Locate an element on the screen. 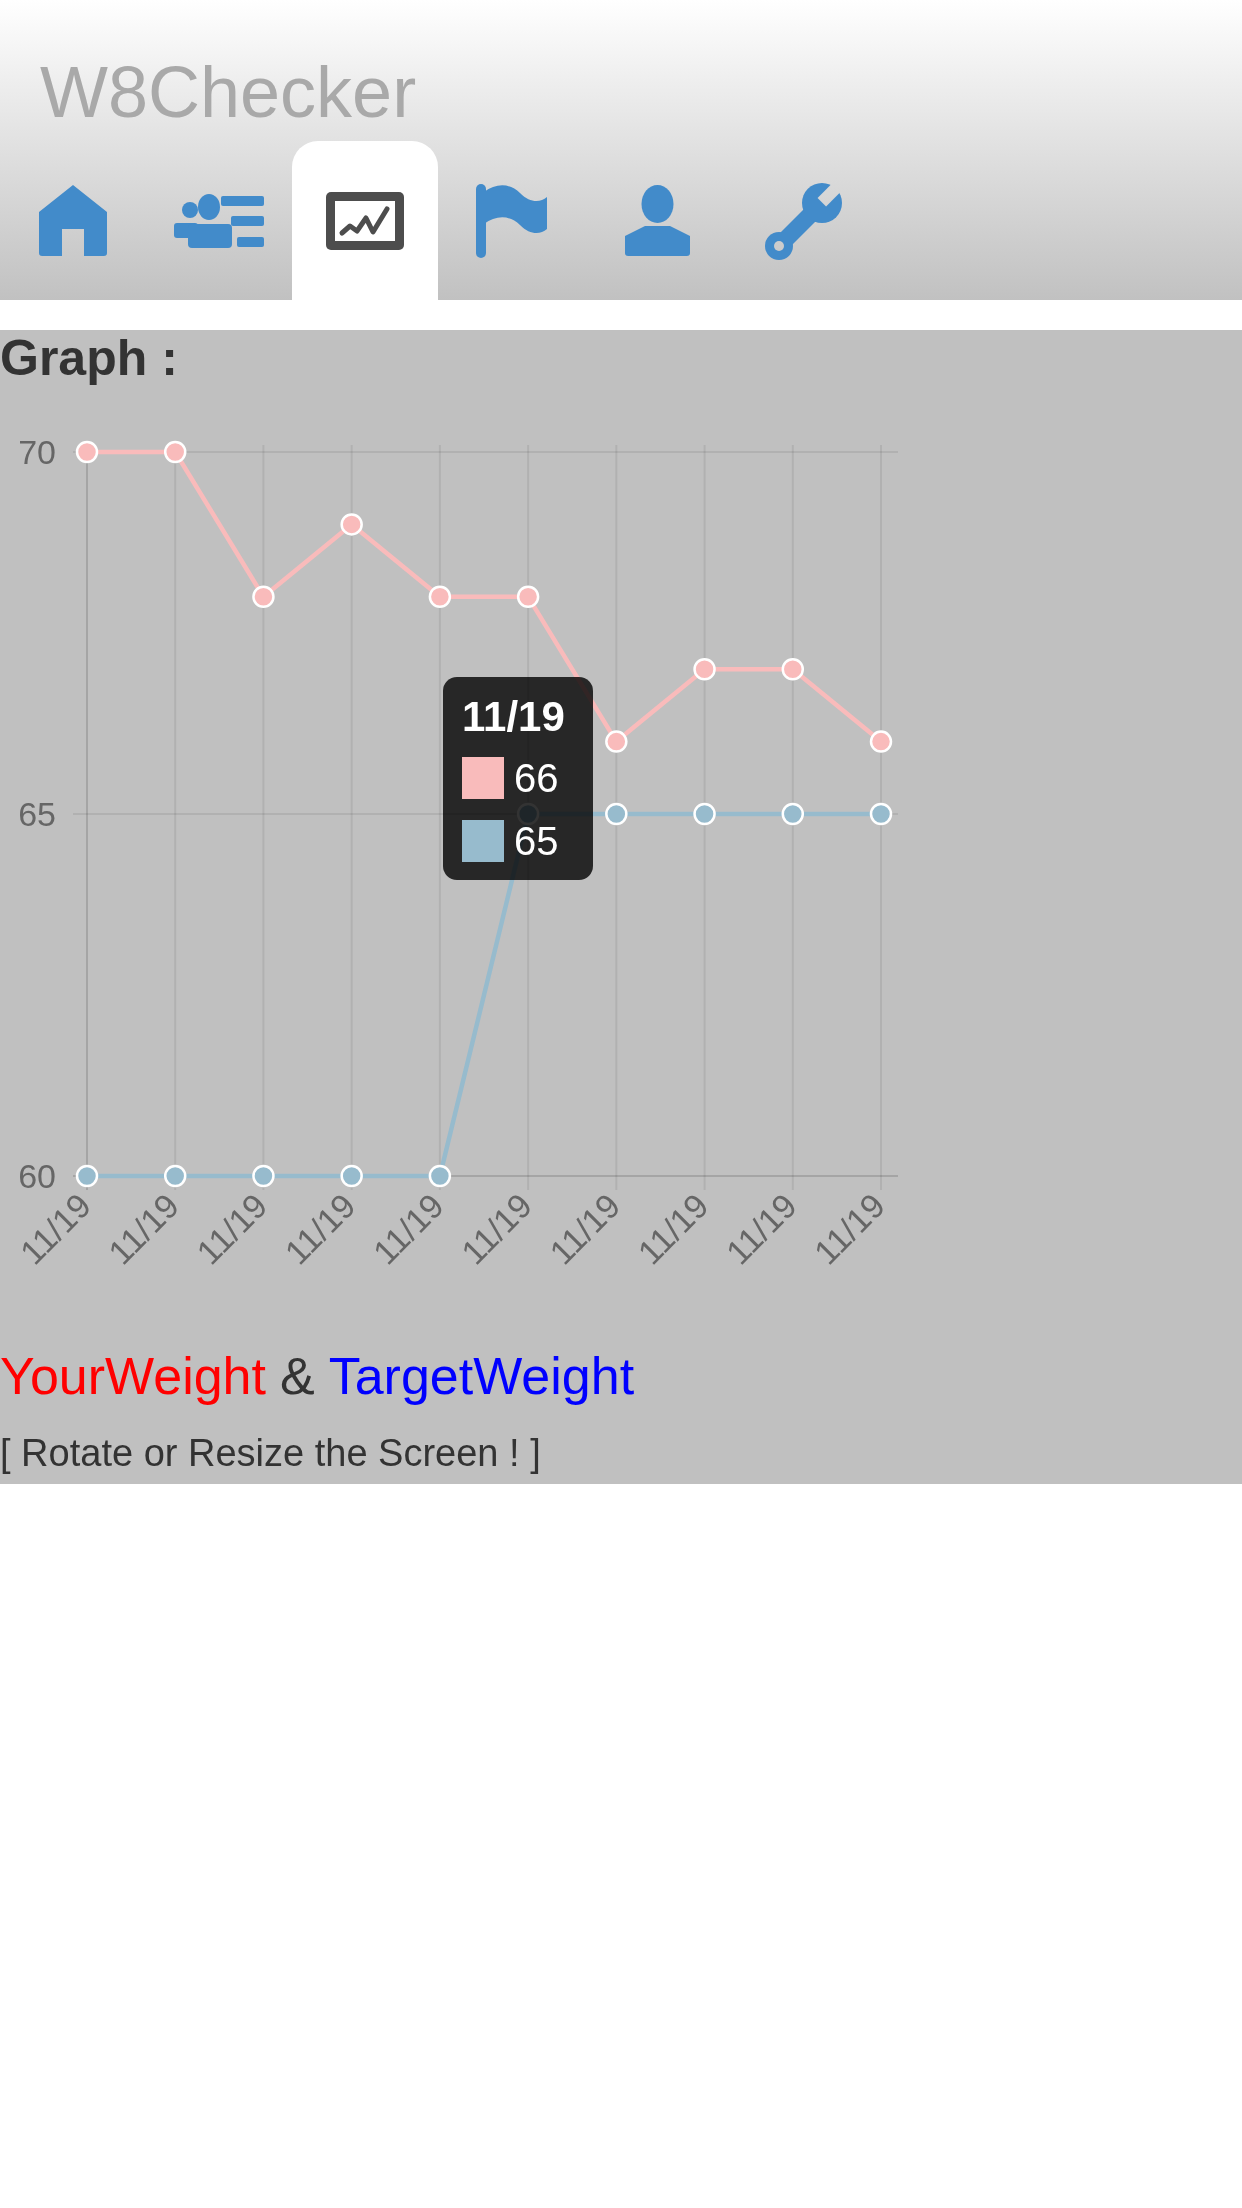 The width and height of the screenshot is (1242, 2208). section-heading: Graph : is located at coordinates (89, 358).